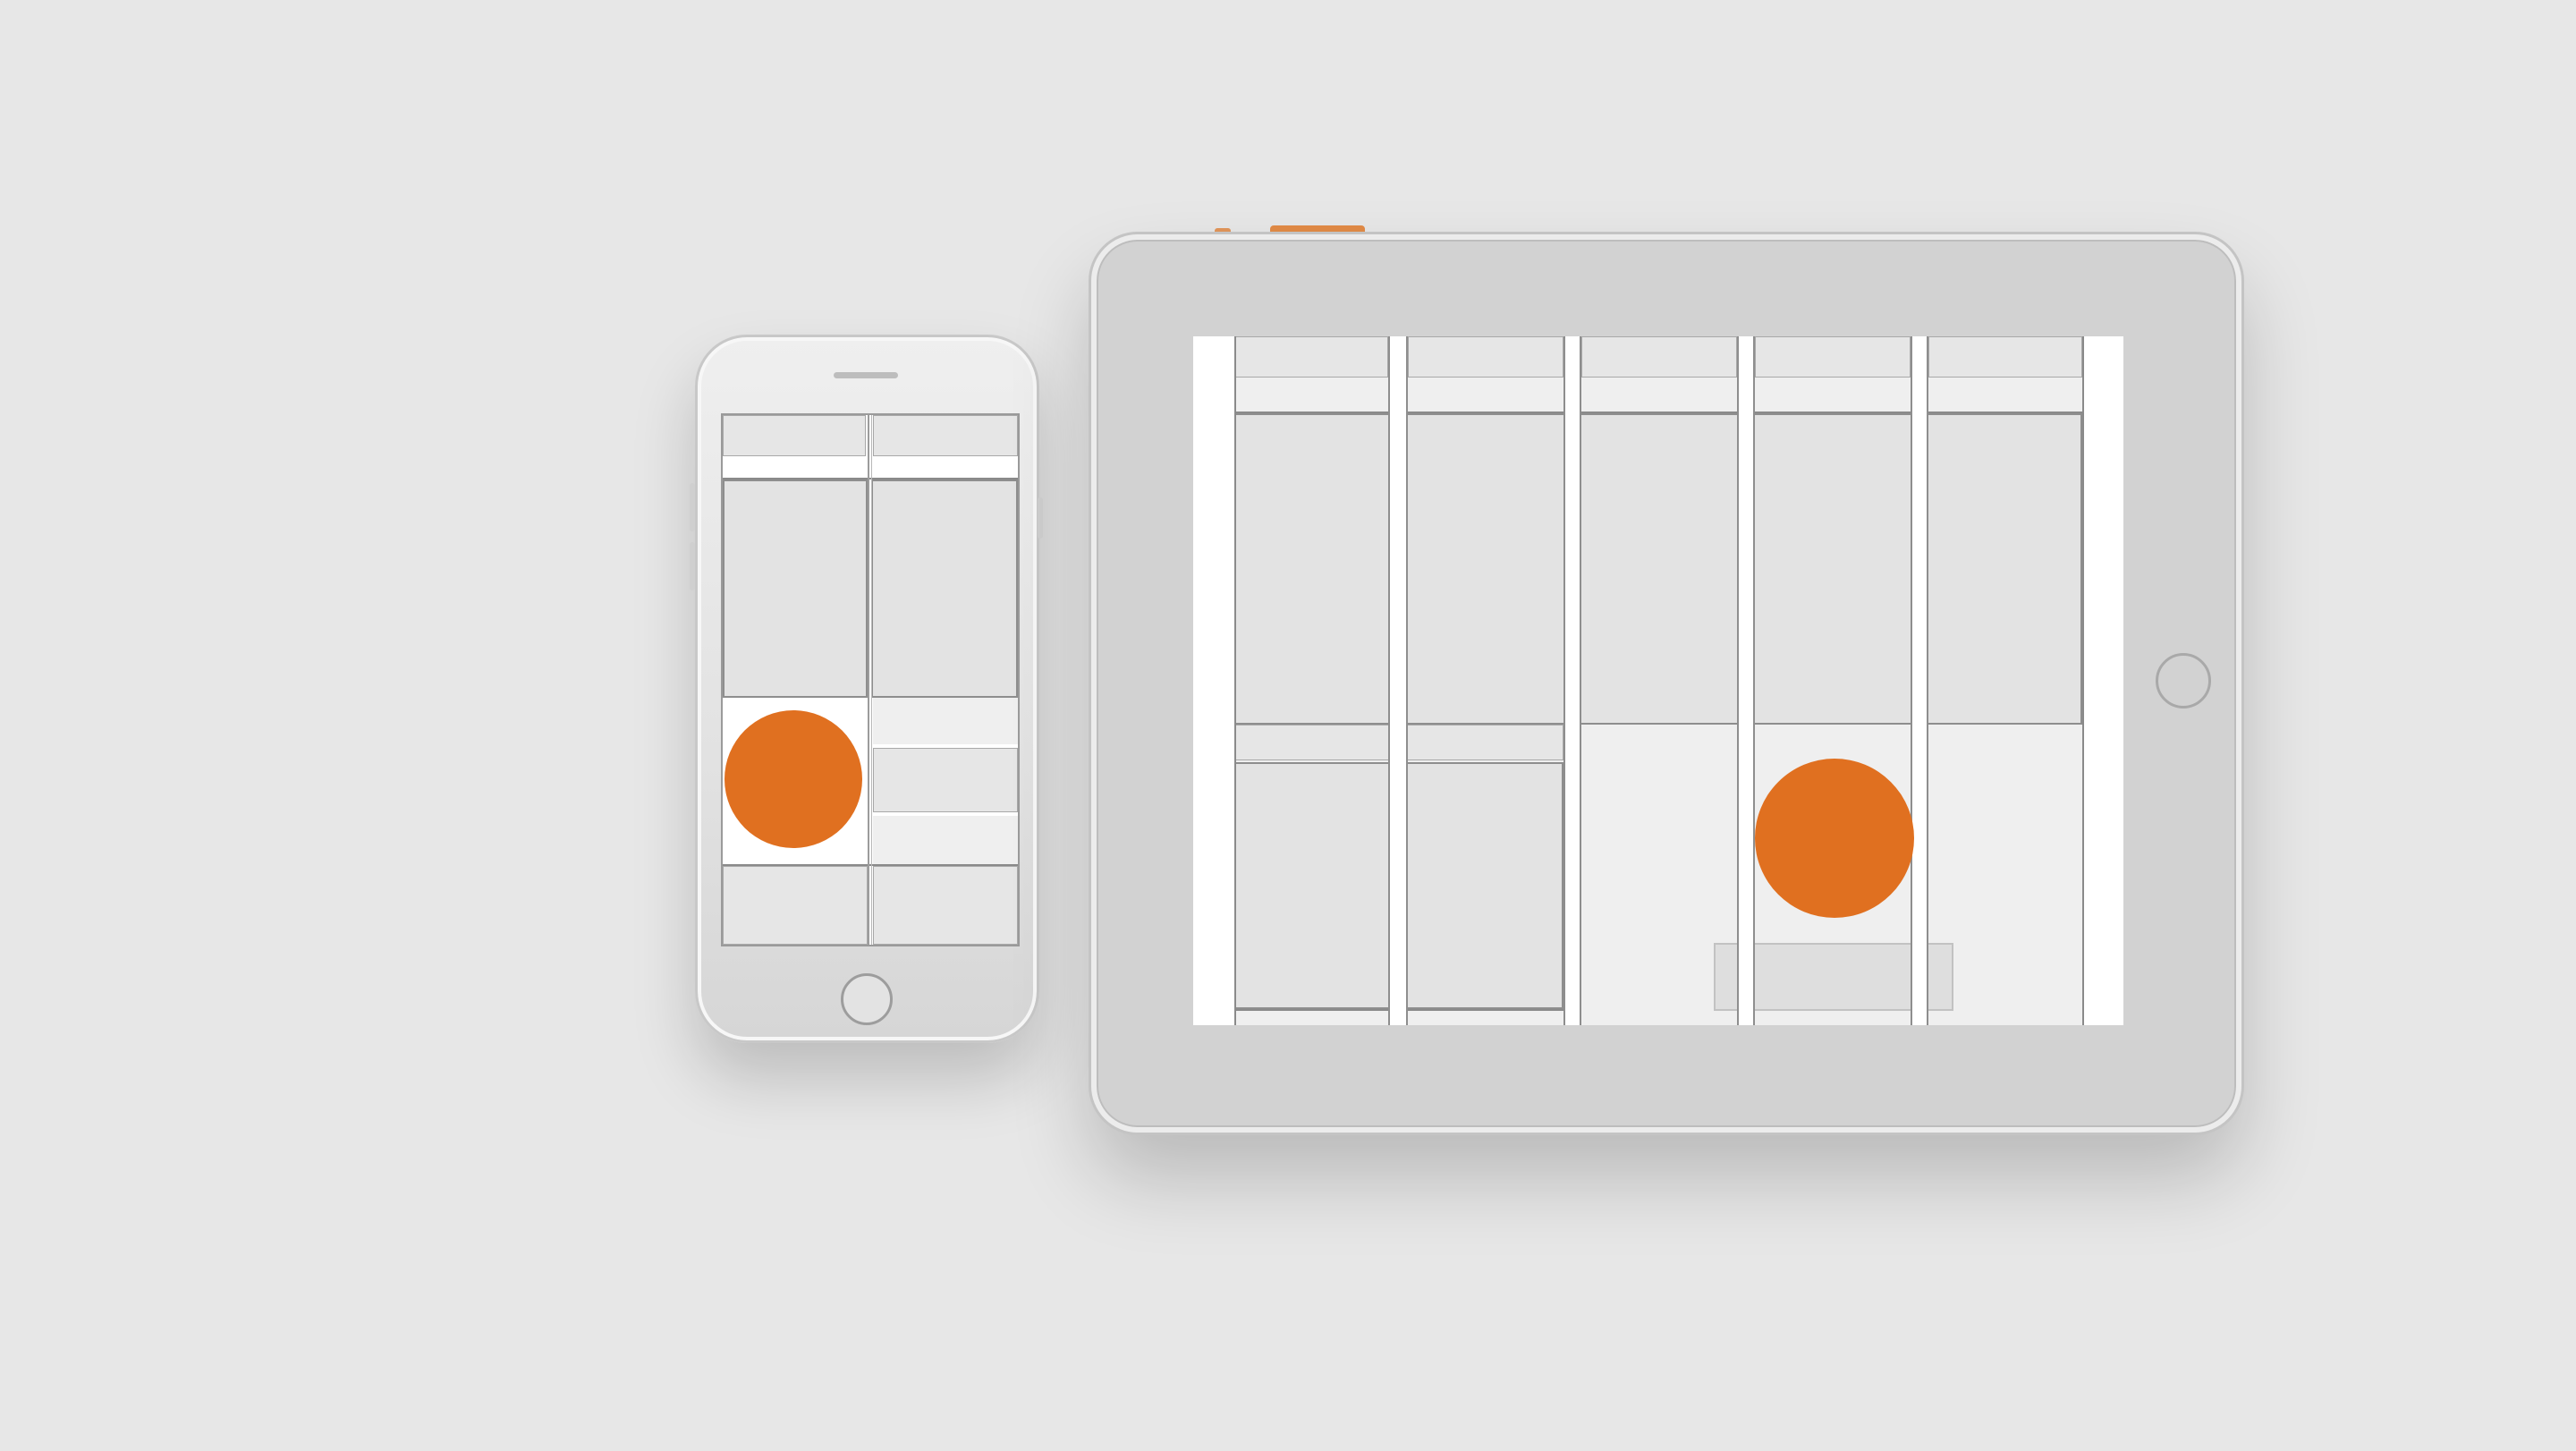  What do you see at coordinates (1658, 569) in the screenshot?
I see `tablet-hero-row` at bounding box center [1658, 569].